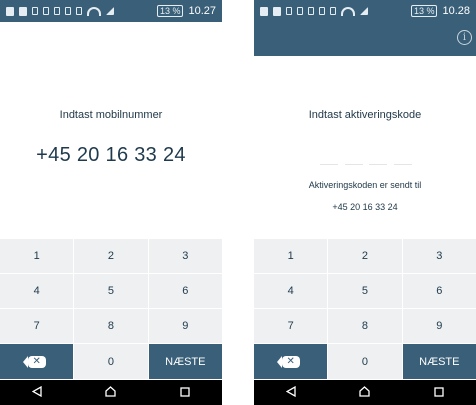 This screenshot has height=405, width=476. I want to click on info-icon: i, so click(464, 37).